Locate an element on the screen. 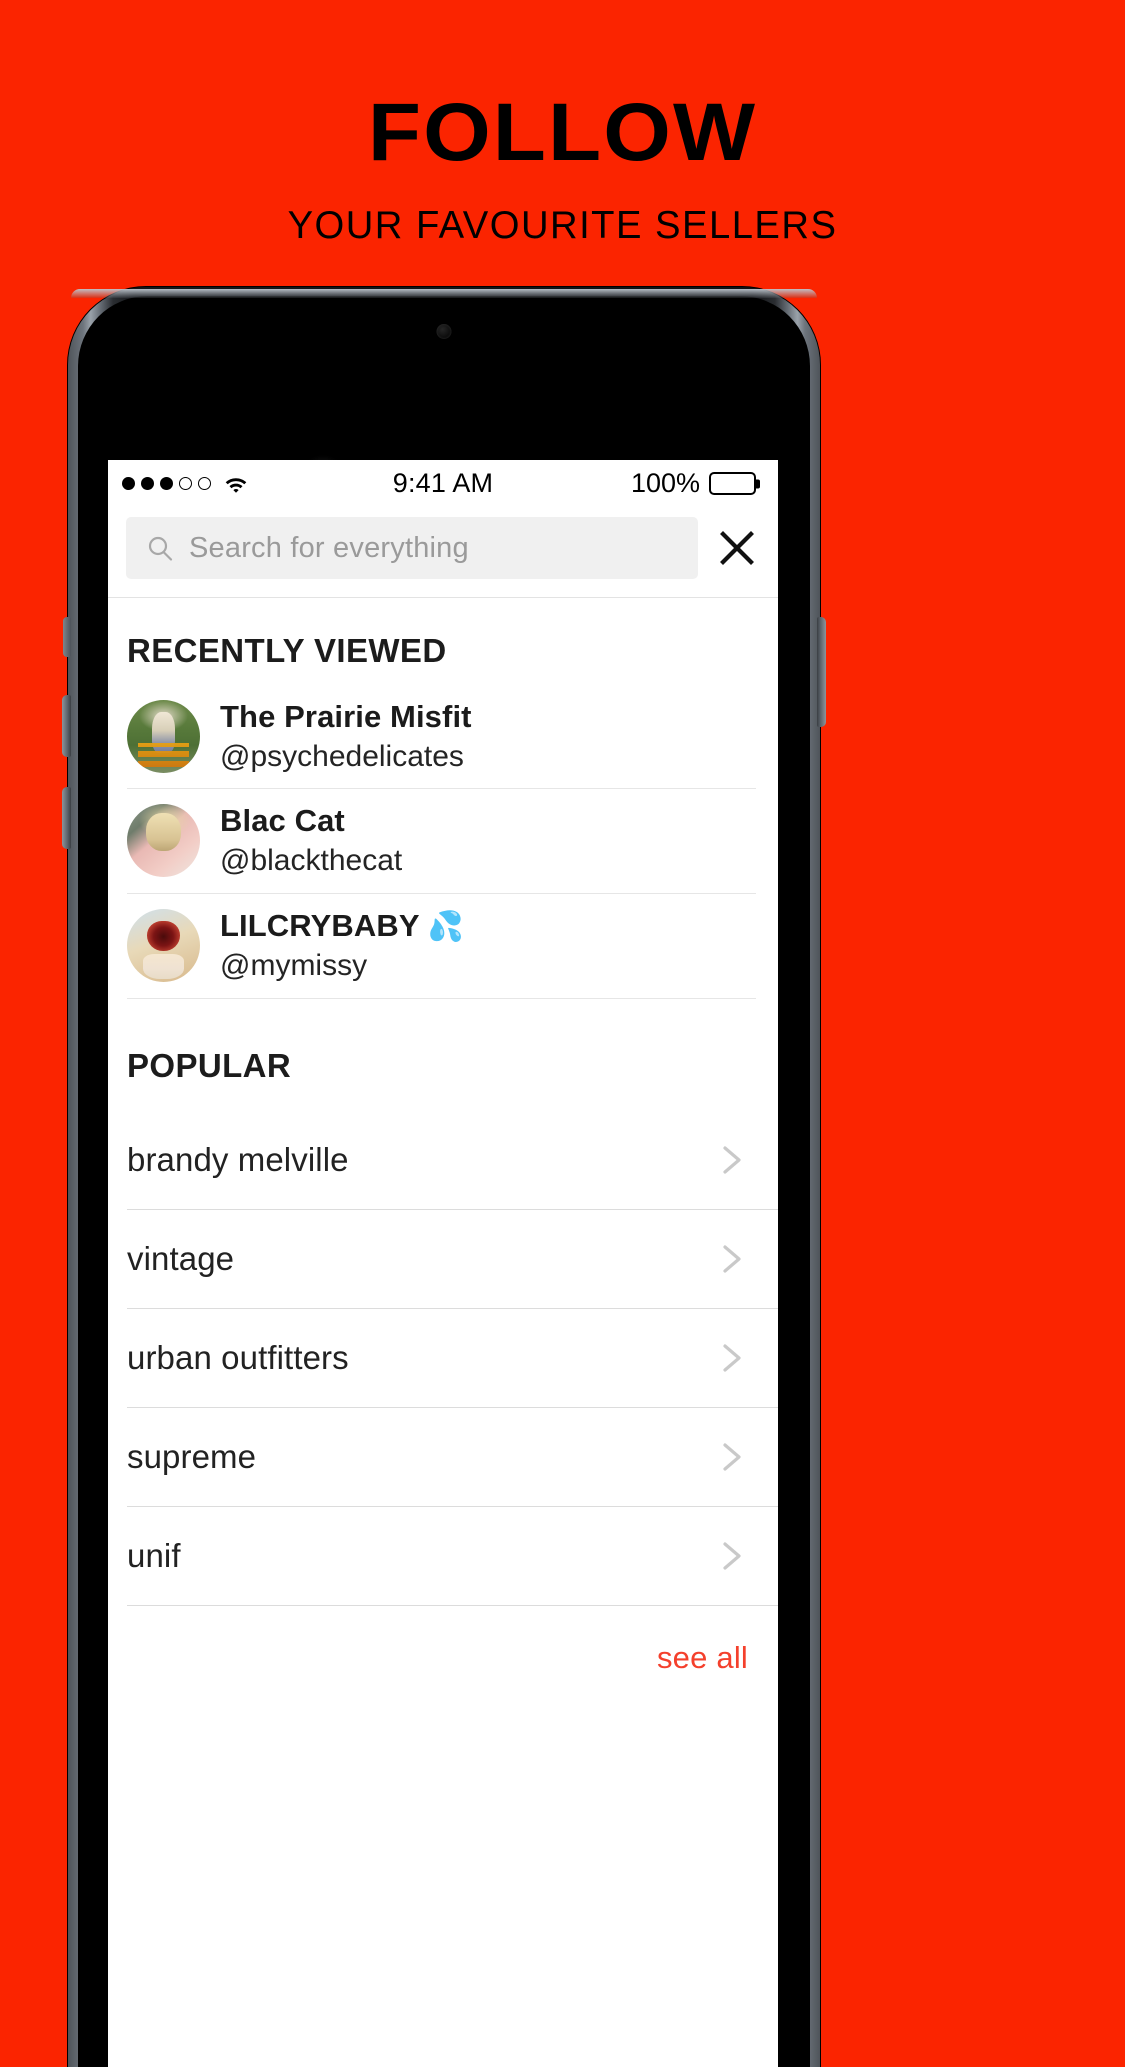 Image resolution: width=1125 pixels, height=2067 pixels. status-bar: 9:41 AM 100% is located at coordinates (443, 483).